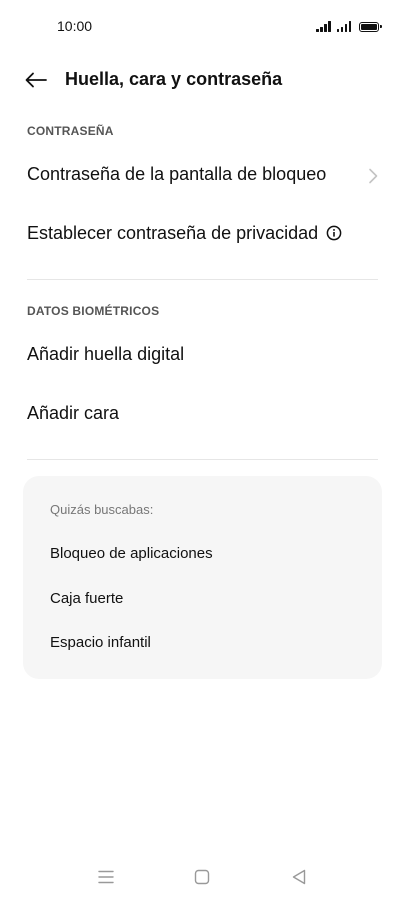 This screenshot has width=405, height=902. What do you see at coordinates (202, 415) in the screenshot?
I see `add-face-item: Añadir cara` at bounding box center [202, 415].